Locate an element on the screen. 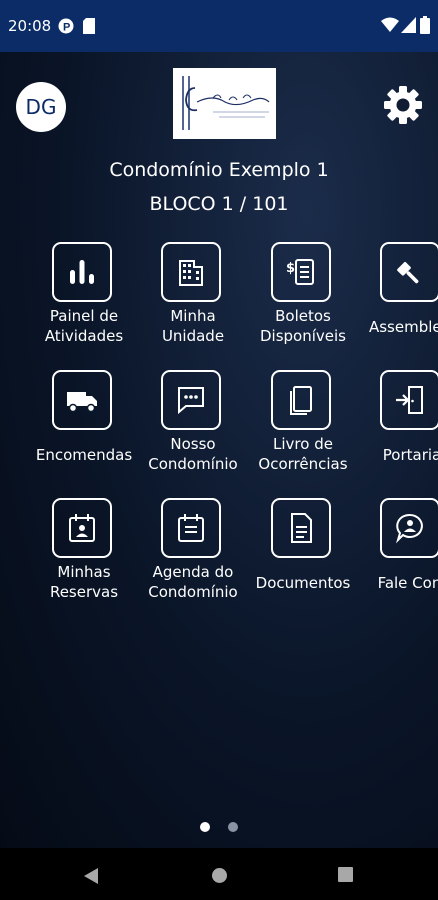 The width and height of the screenshot is (438, 900). tile-label: Fale Com is located at coordinates (407, 583).